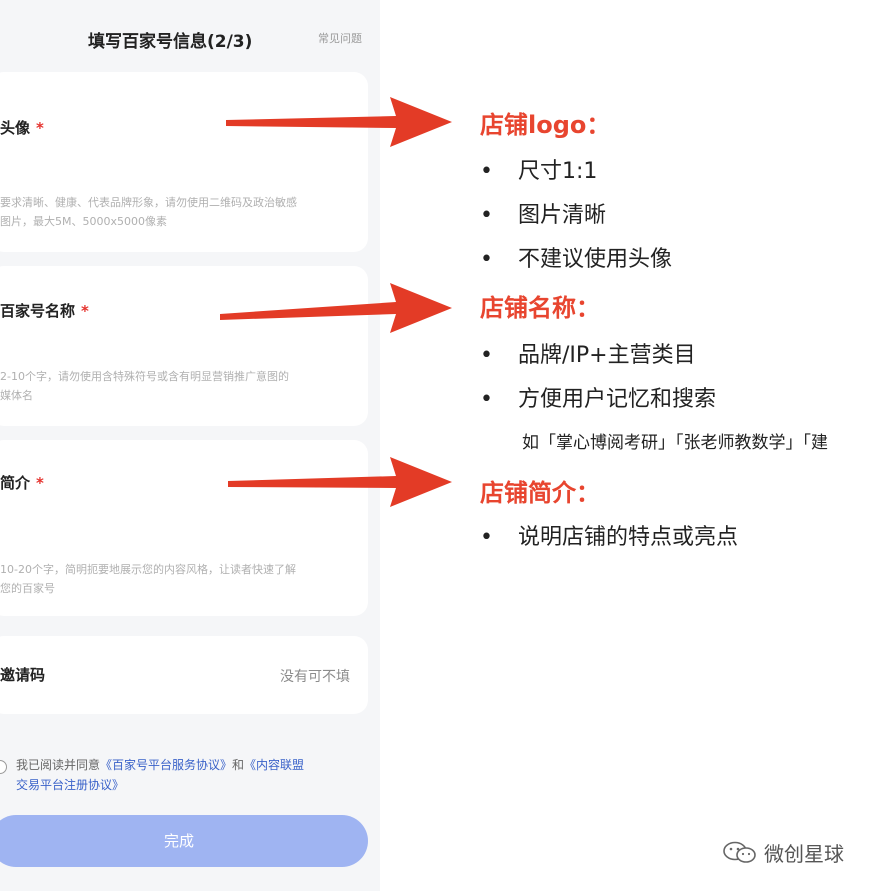 The image size is (877, 891). I want to click on top-bar: 填写百家号信息(2/3) 常见问题, so click(190, 36).